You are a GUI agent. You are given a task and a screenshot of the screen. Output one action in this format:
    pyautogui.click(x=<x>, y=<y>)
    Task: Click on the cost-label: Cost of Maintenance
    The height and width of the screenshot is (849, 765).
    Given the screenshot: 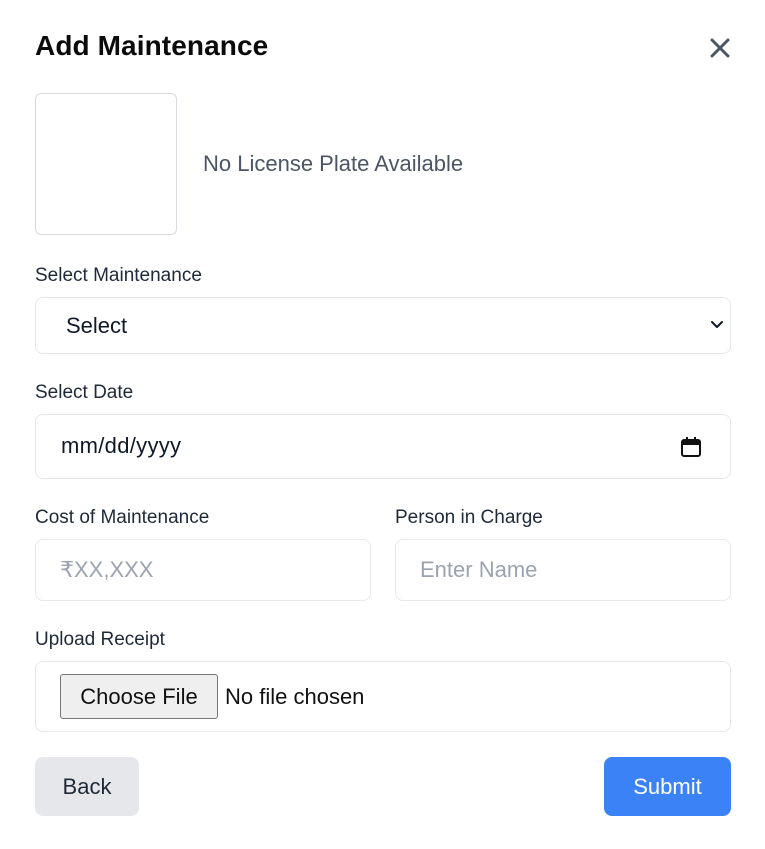 What is the action you would take?
    pyautogui.click(x=122, y=517)
    